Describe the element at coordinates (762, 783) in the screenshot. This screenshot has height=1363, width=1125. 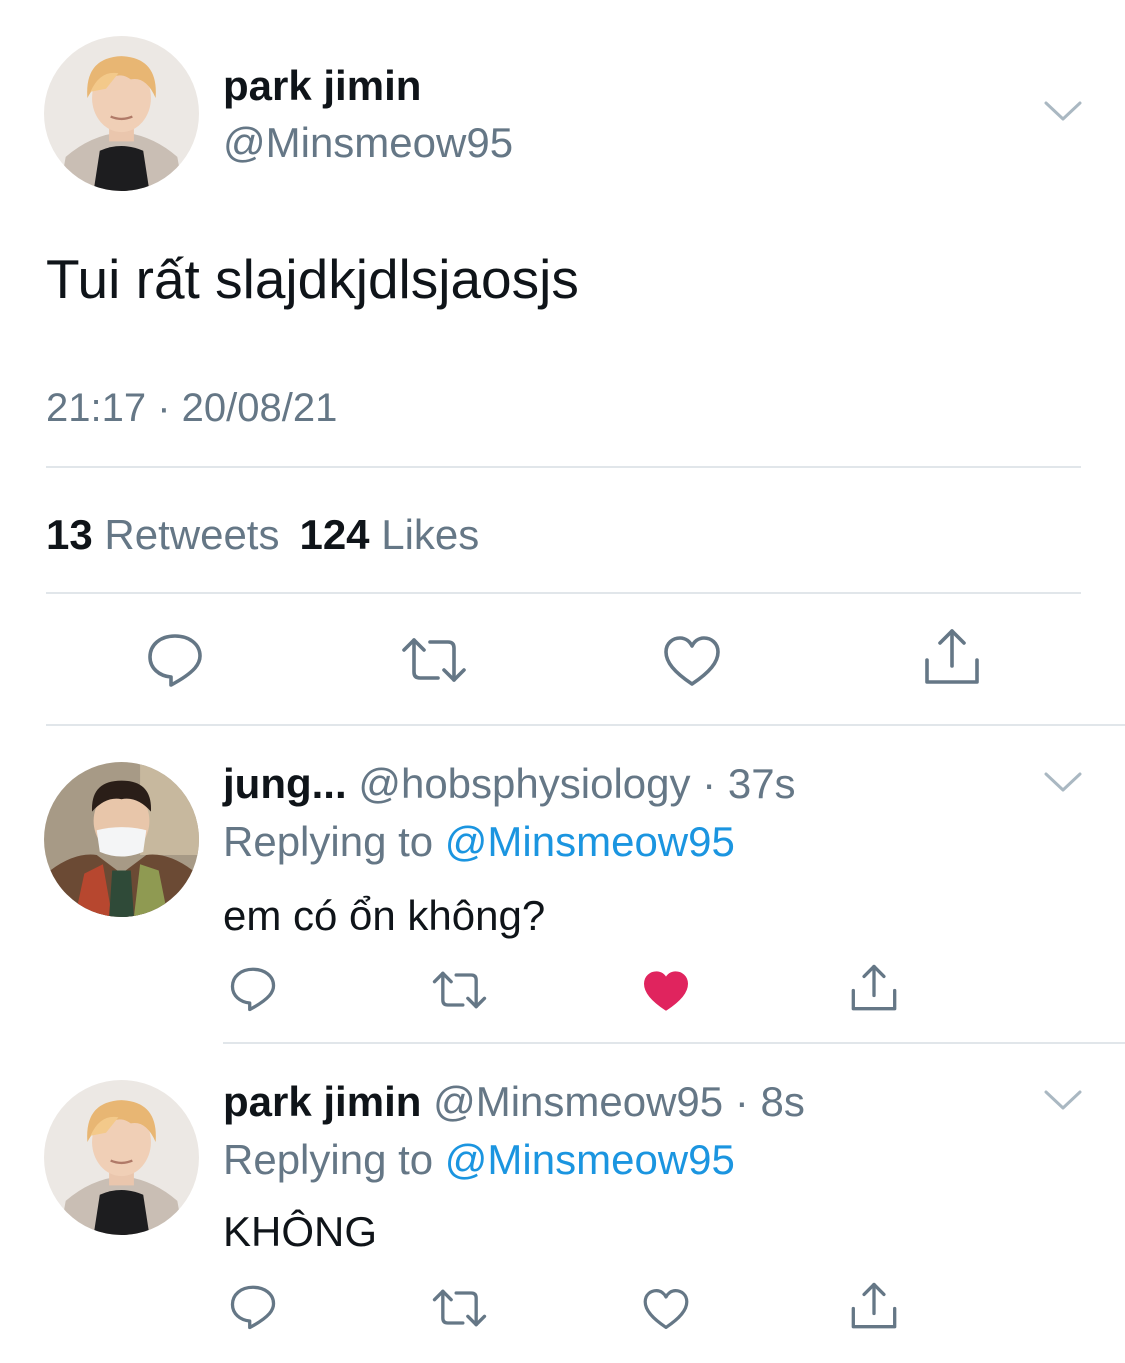
I see `reply-time: 37s` at that location.